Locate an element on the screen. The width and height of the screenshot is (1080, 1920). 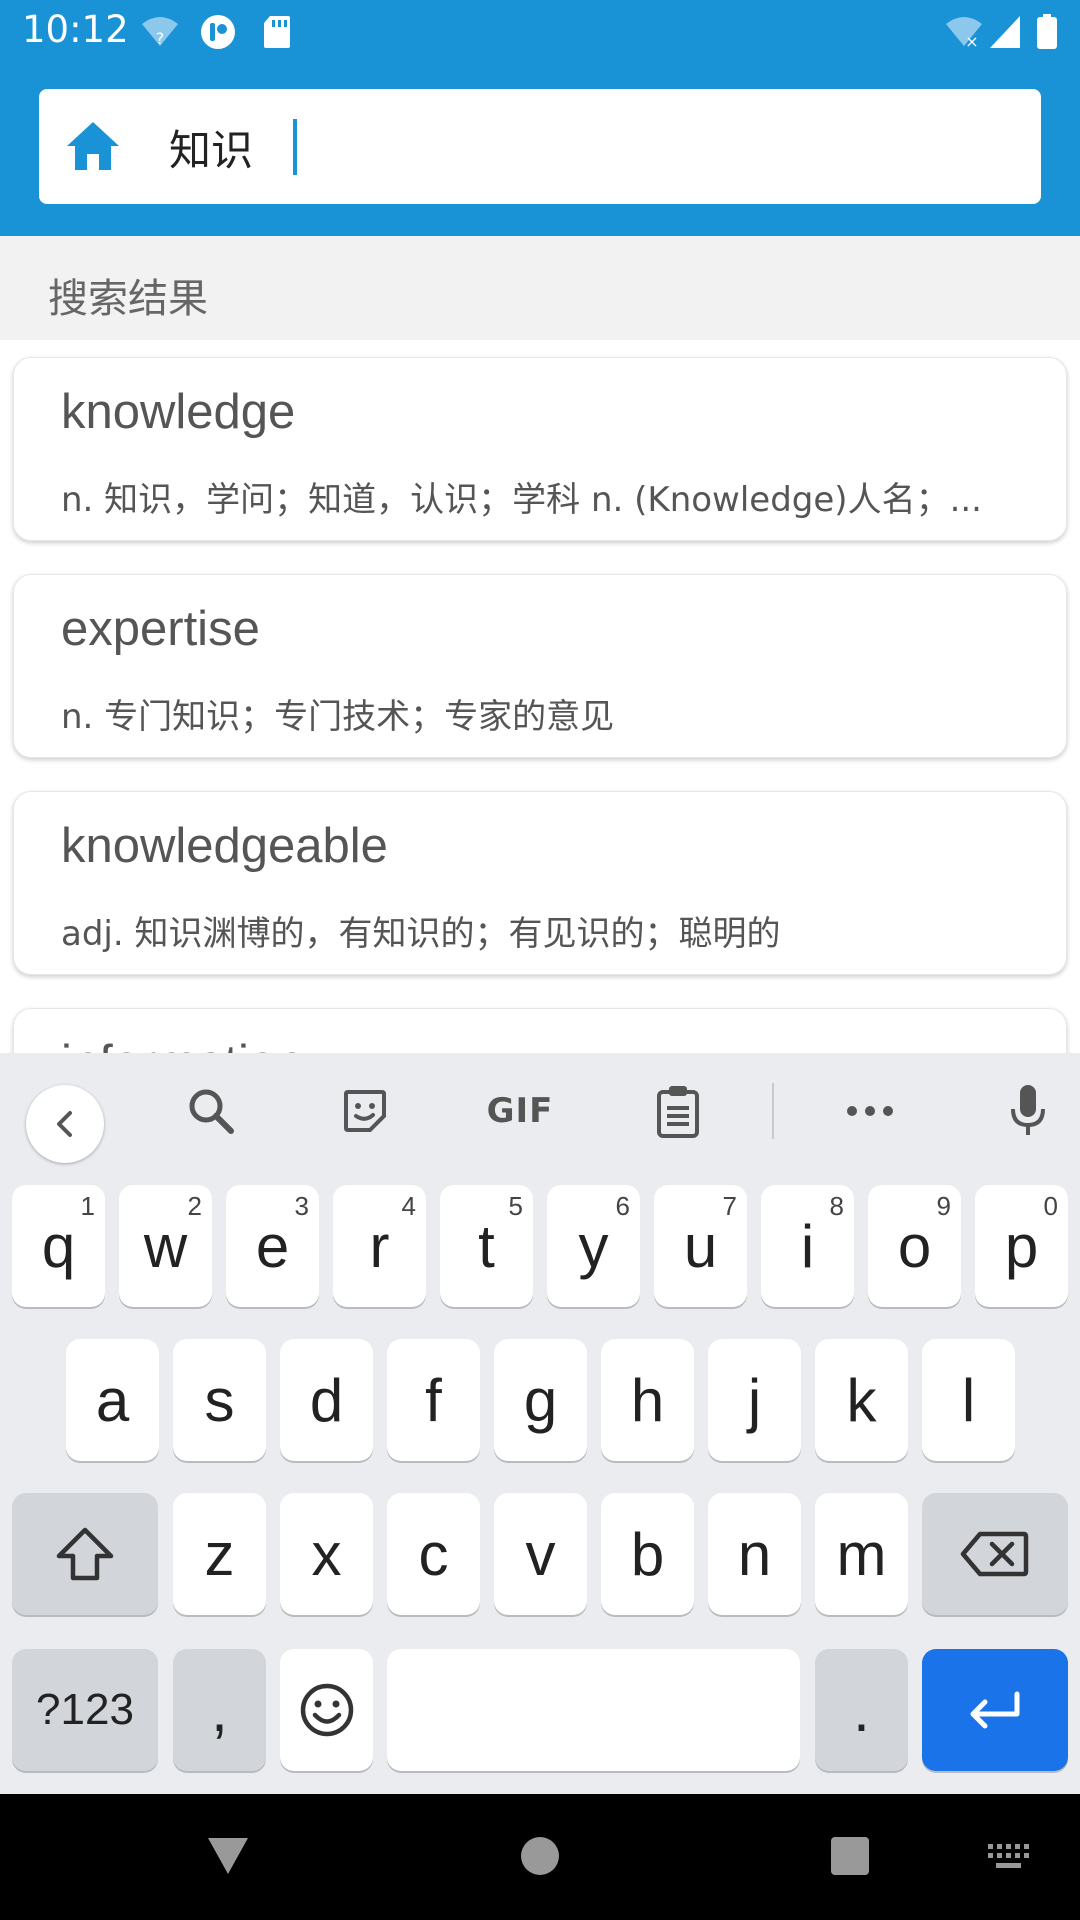
key-j: j is located at coordinates (754, 1400).